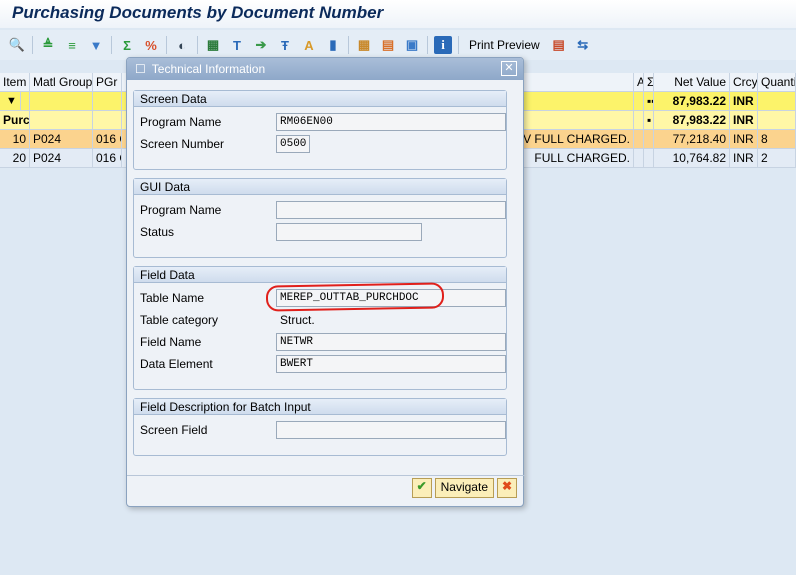 The width and height of the screenshot is (796, 575). Describe the element at coordinates (176, 364) in the screenshot. I see `field-label: Data Element` at that location.